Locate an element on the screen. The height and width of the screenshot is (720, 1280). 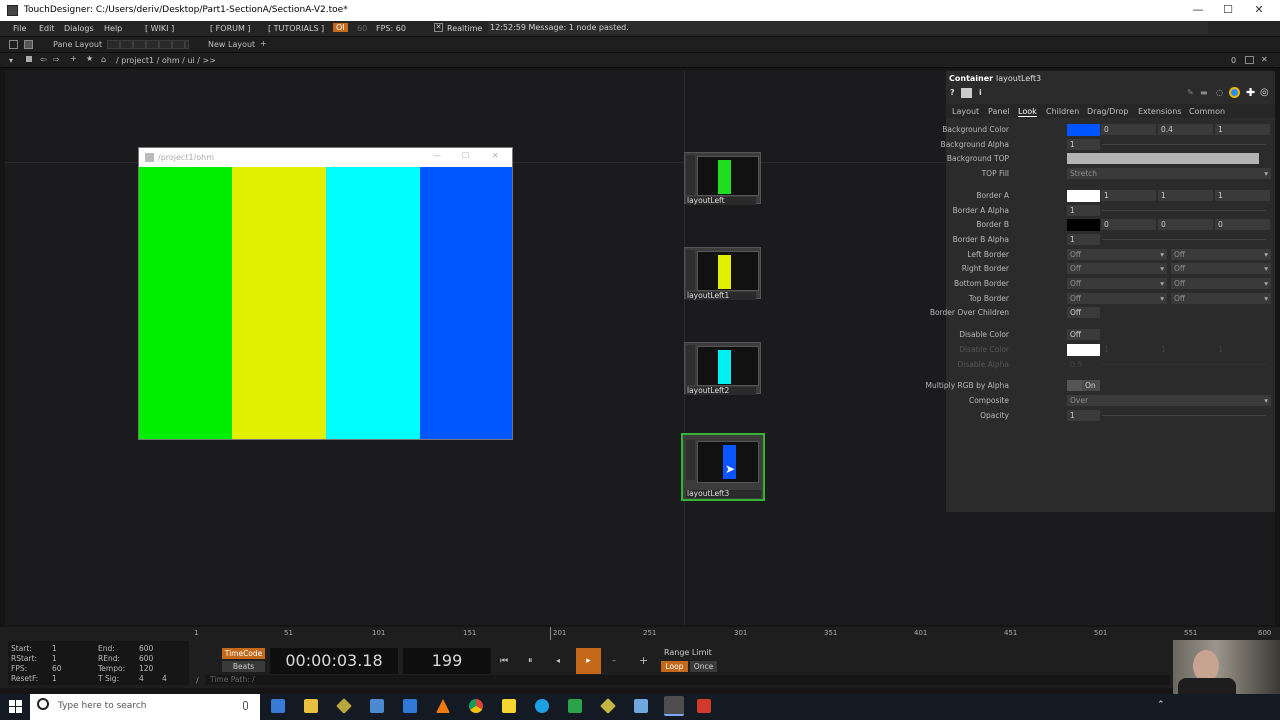
pane-layout-icons is located at coordinates (148, 44).